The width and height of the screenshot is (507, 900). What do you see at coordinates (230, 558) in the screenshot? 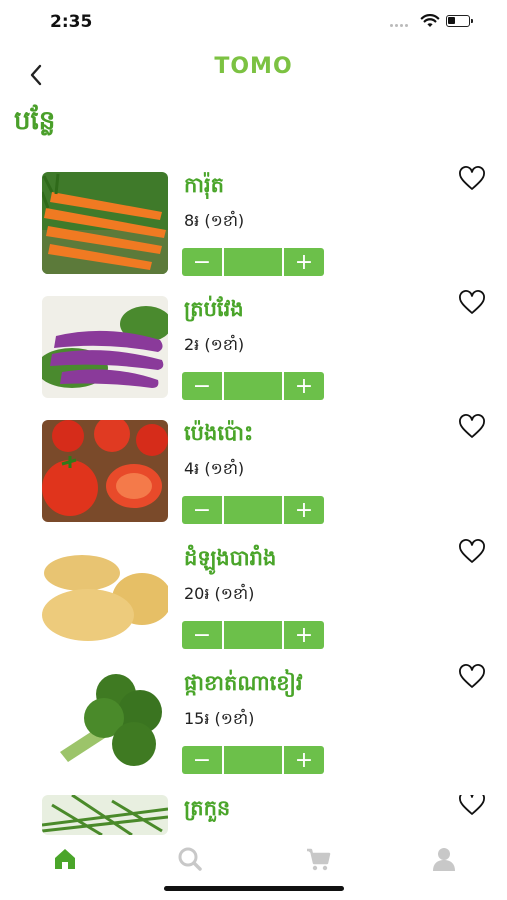
I see `product-name: ដំឡូងបារាំង` at bounding box center [230, 558].